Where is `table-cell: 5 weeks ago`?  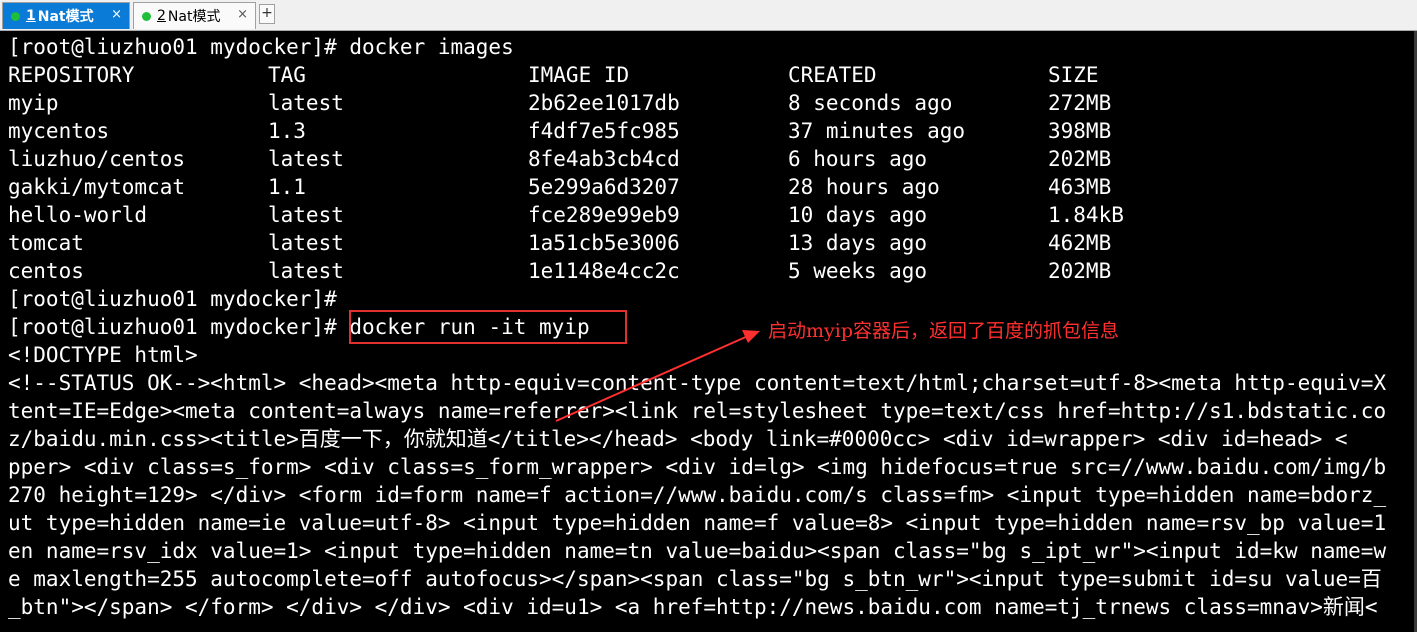
table-cell: 5 weeks ago is located at coordinates (858, 271).